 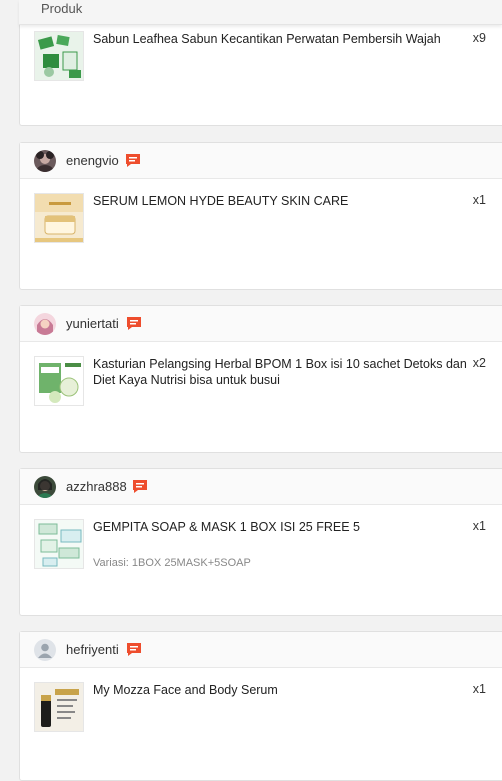 What do you see at coordinates (283, 527) in the screenshot?
I see `product-name: GEMPITA SOAP & MASK 1 BOX ISI 25 FREE 5` at bounding box center [283, 527].